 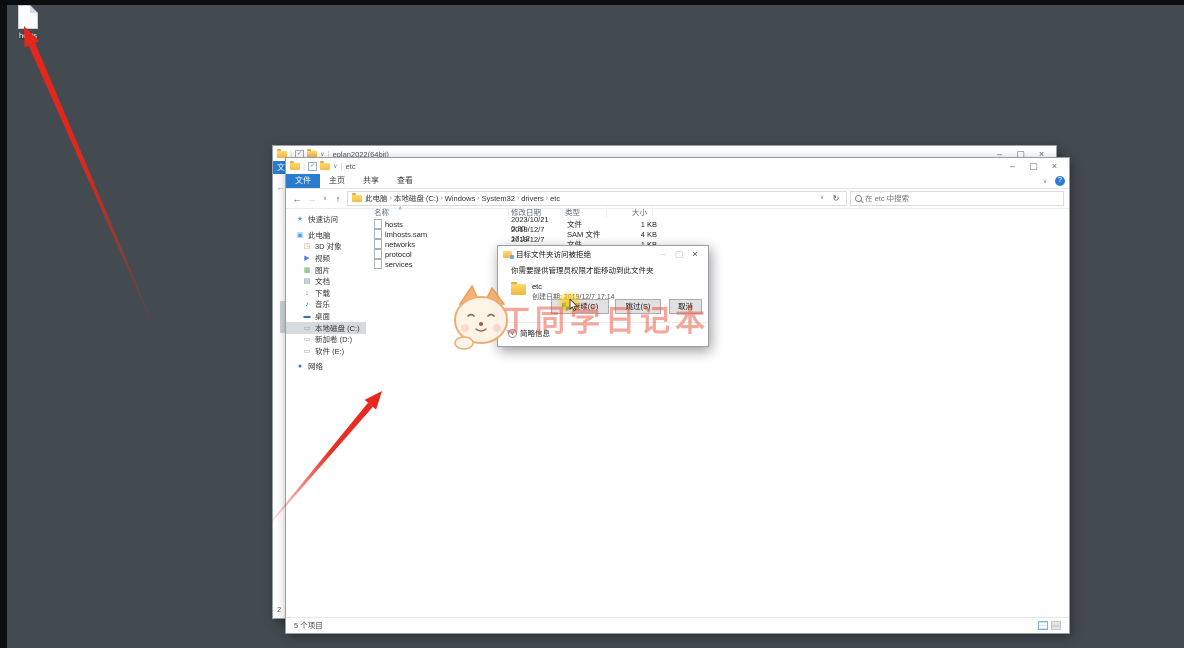 I want to click on sidebar-item: ▭ 软件 (E:), so click(x=326, y=352).